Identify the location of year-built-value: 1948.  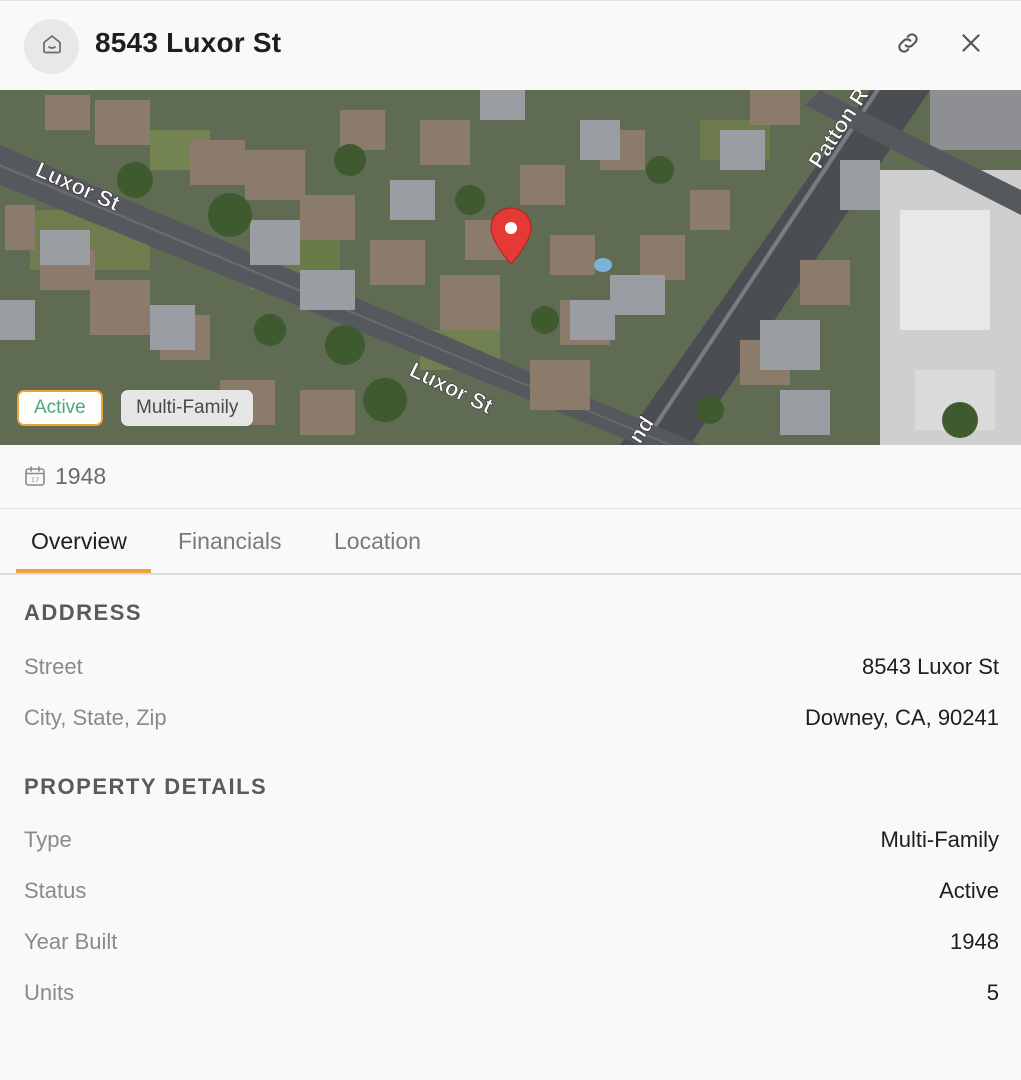
(974, 941).